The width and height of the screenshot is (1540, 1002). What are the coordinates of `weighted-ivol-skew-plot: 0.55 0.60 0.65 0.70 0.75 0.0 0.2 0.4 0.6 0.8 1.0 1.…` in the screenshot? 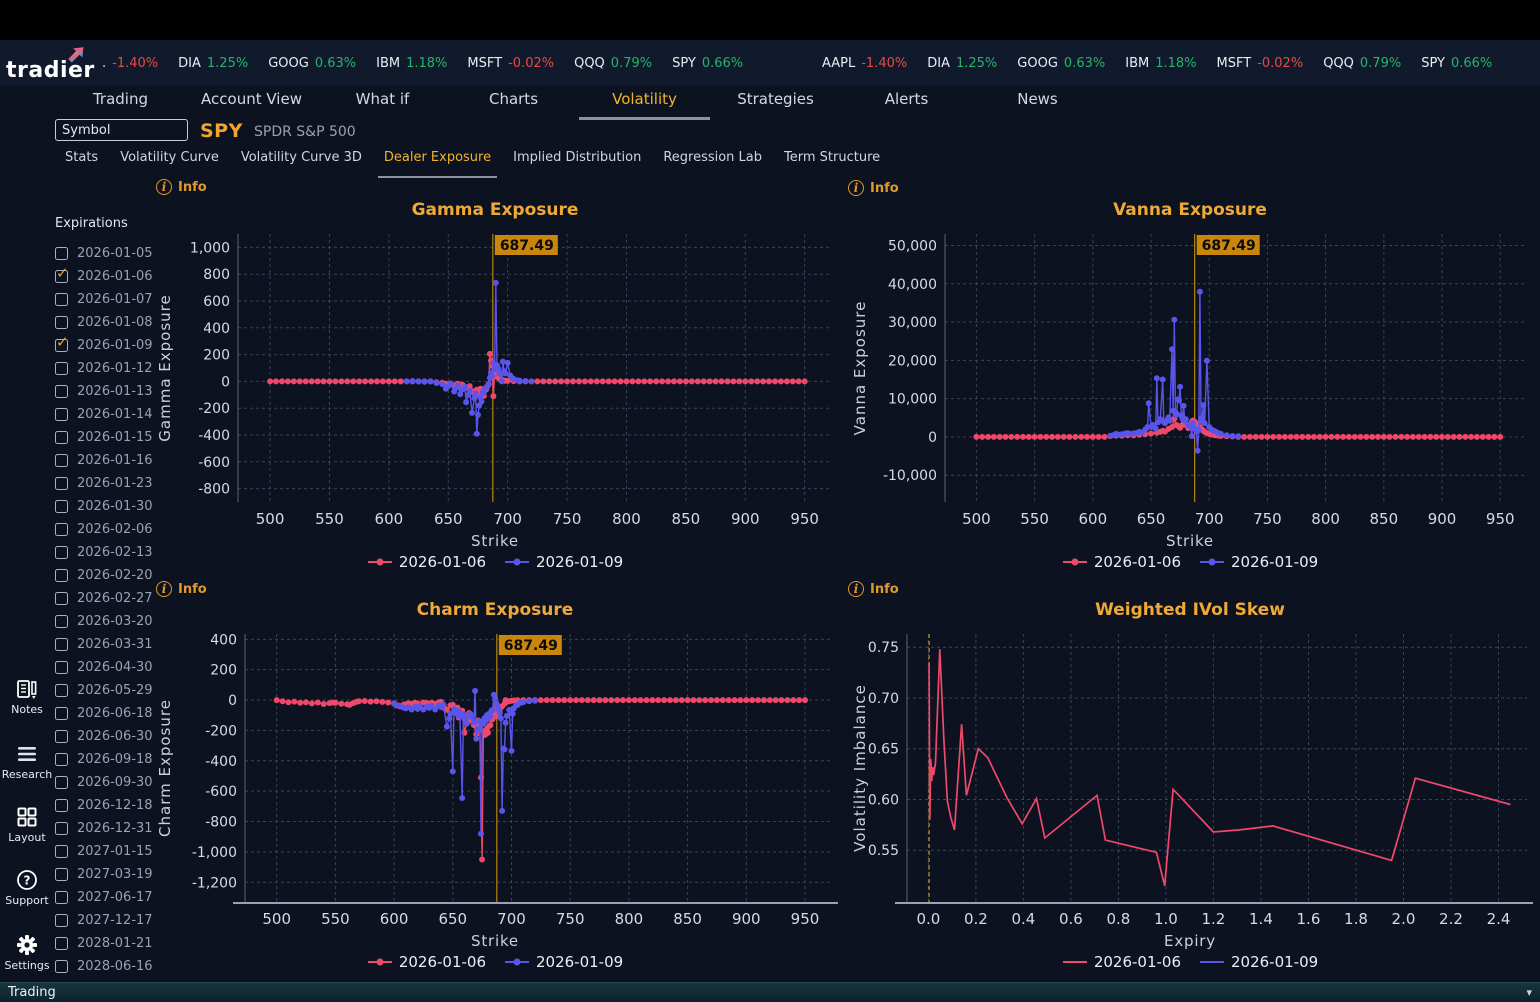 It's located at (1190, 777).